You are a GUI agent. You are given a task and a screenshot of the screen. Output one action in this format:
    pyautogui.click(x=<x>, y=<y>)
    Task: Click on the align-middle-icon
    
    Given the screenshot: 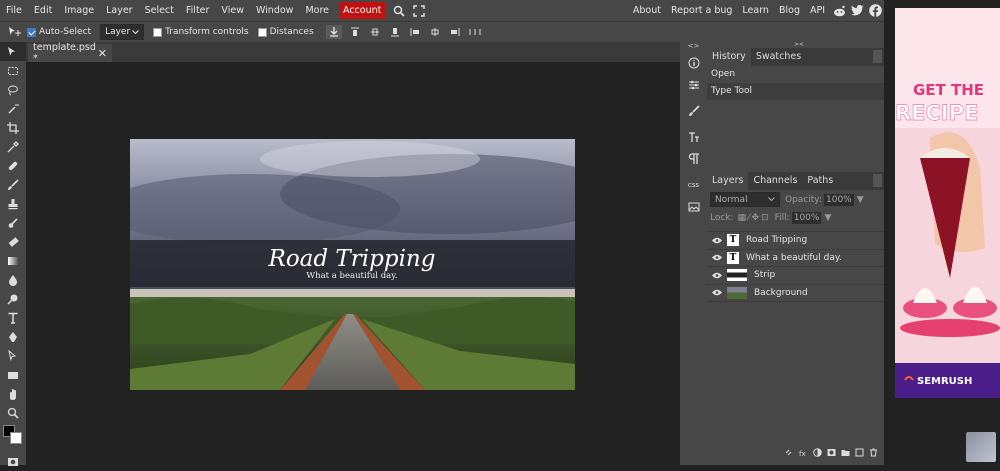 What is the action you would take?
    pyautogui.click(x=375, y=32)
    